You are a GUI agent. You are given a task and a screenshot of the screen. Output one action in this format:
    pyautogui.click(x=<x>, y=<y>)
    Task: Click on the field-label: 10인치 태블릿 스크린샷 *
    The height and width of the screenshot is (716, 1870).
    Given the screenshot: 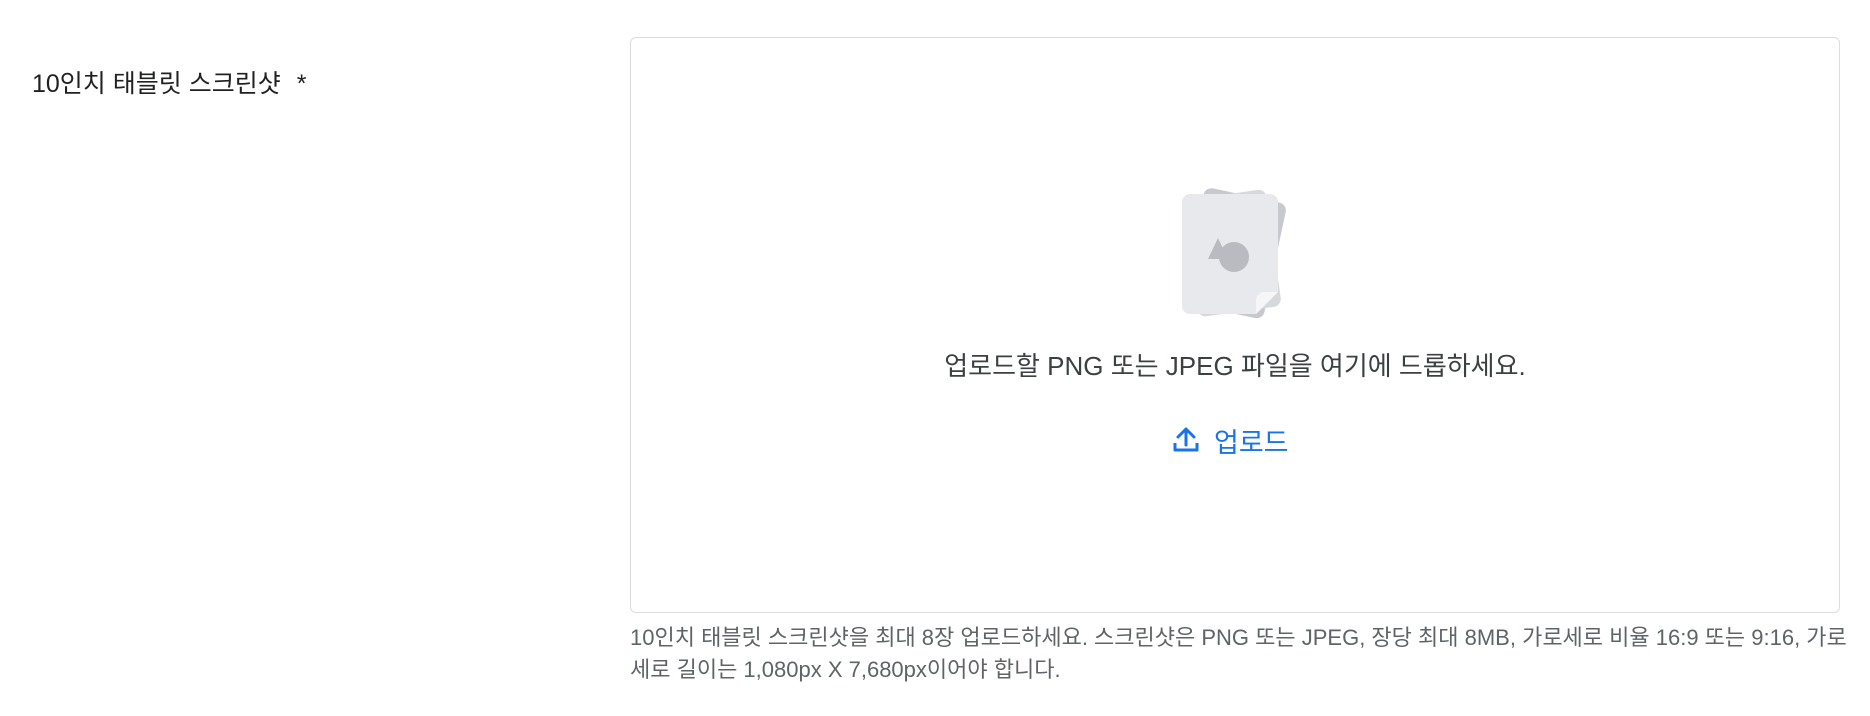 What is the action you would take?
    pyautogui.click(x=169, y=82)
    